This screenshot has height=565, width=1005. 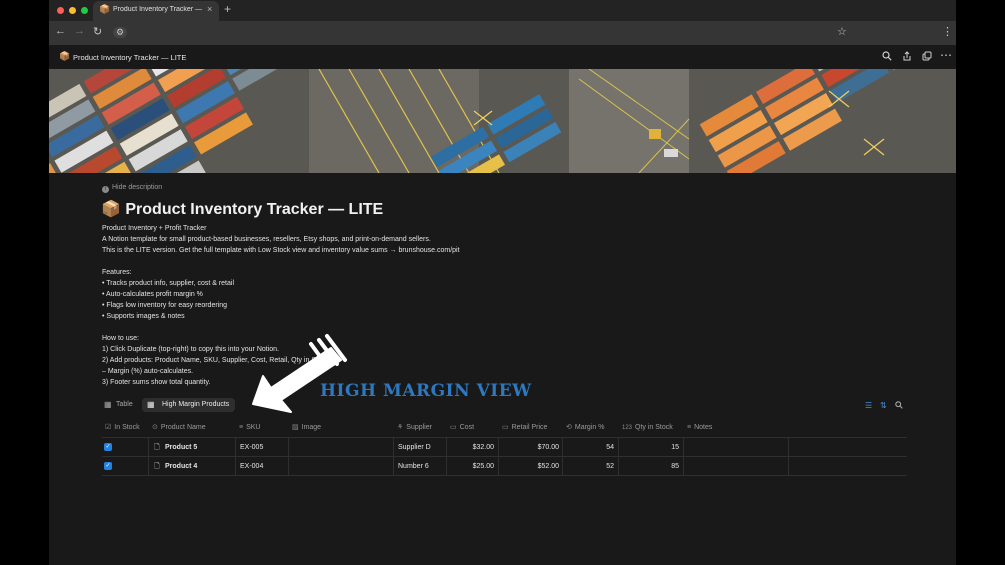 What do you see at coordinates (589, 427) in the screenshot?
I see `column-label: Margin %` at bounding box center [589, 427].